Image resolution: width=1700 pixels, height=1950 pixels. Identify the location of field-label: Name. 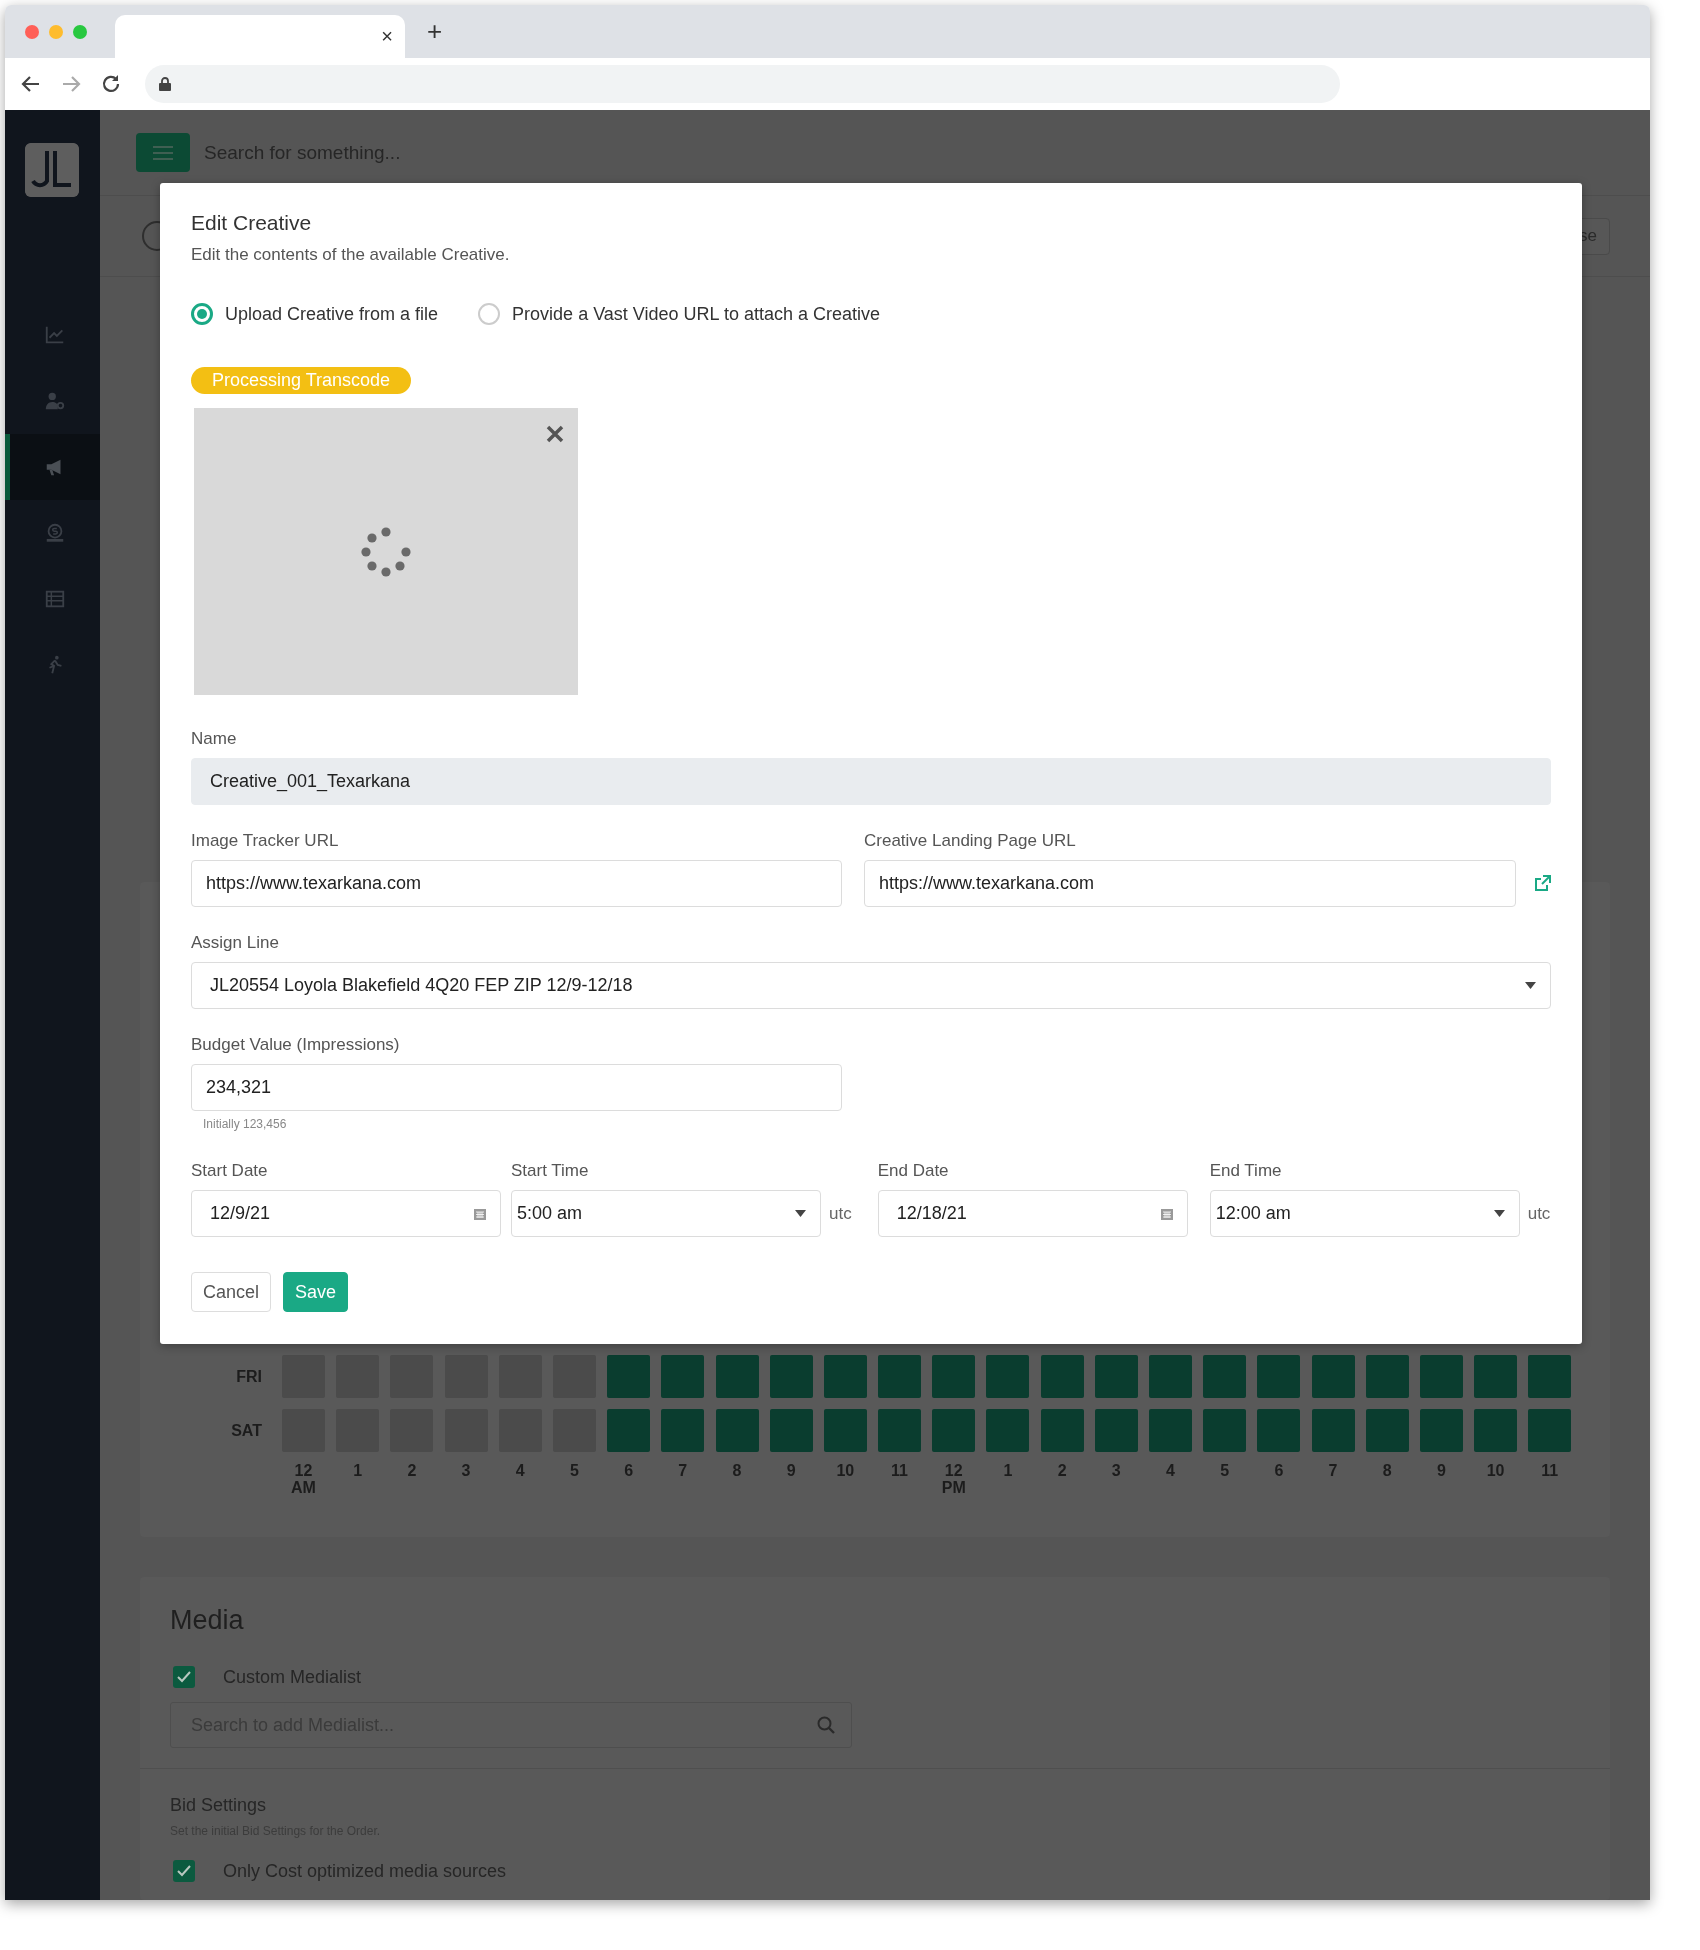
(214, 739).